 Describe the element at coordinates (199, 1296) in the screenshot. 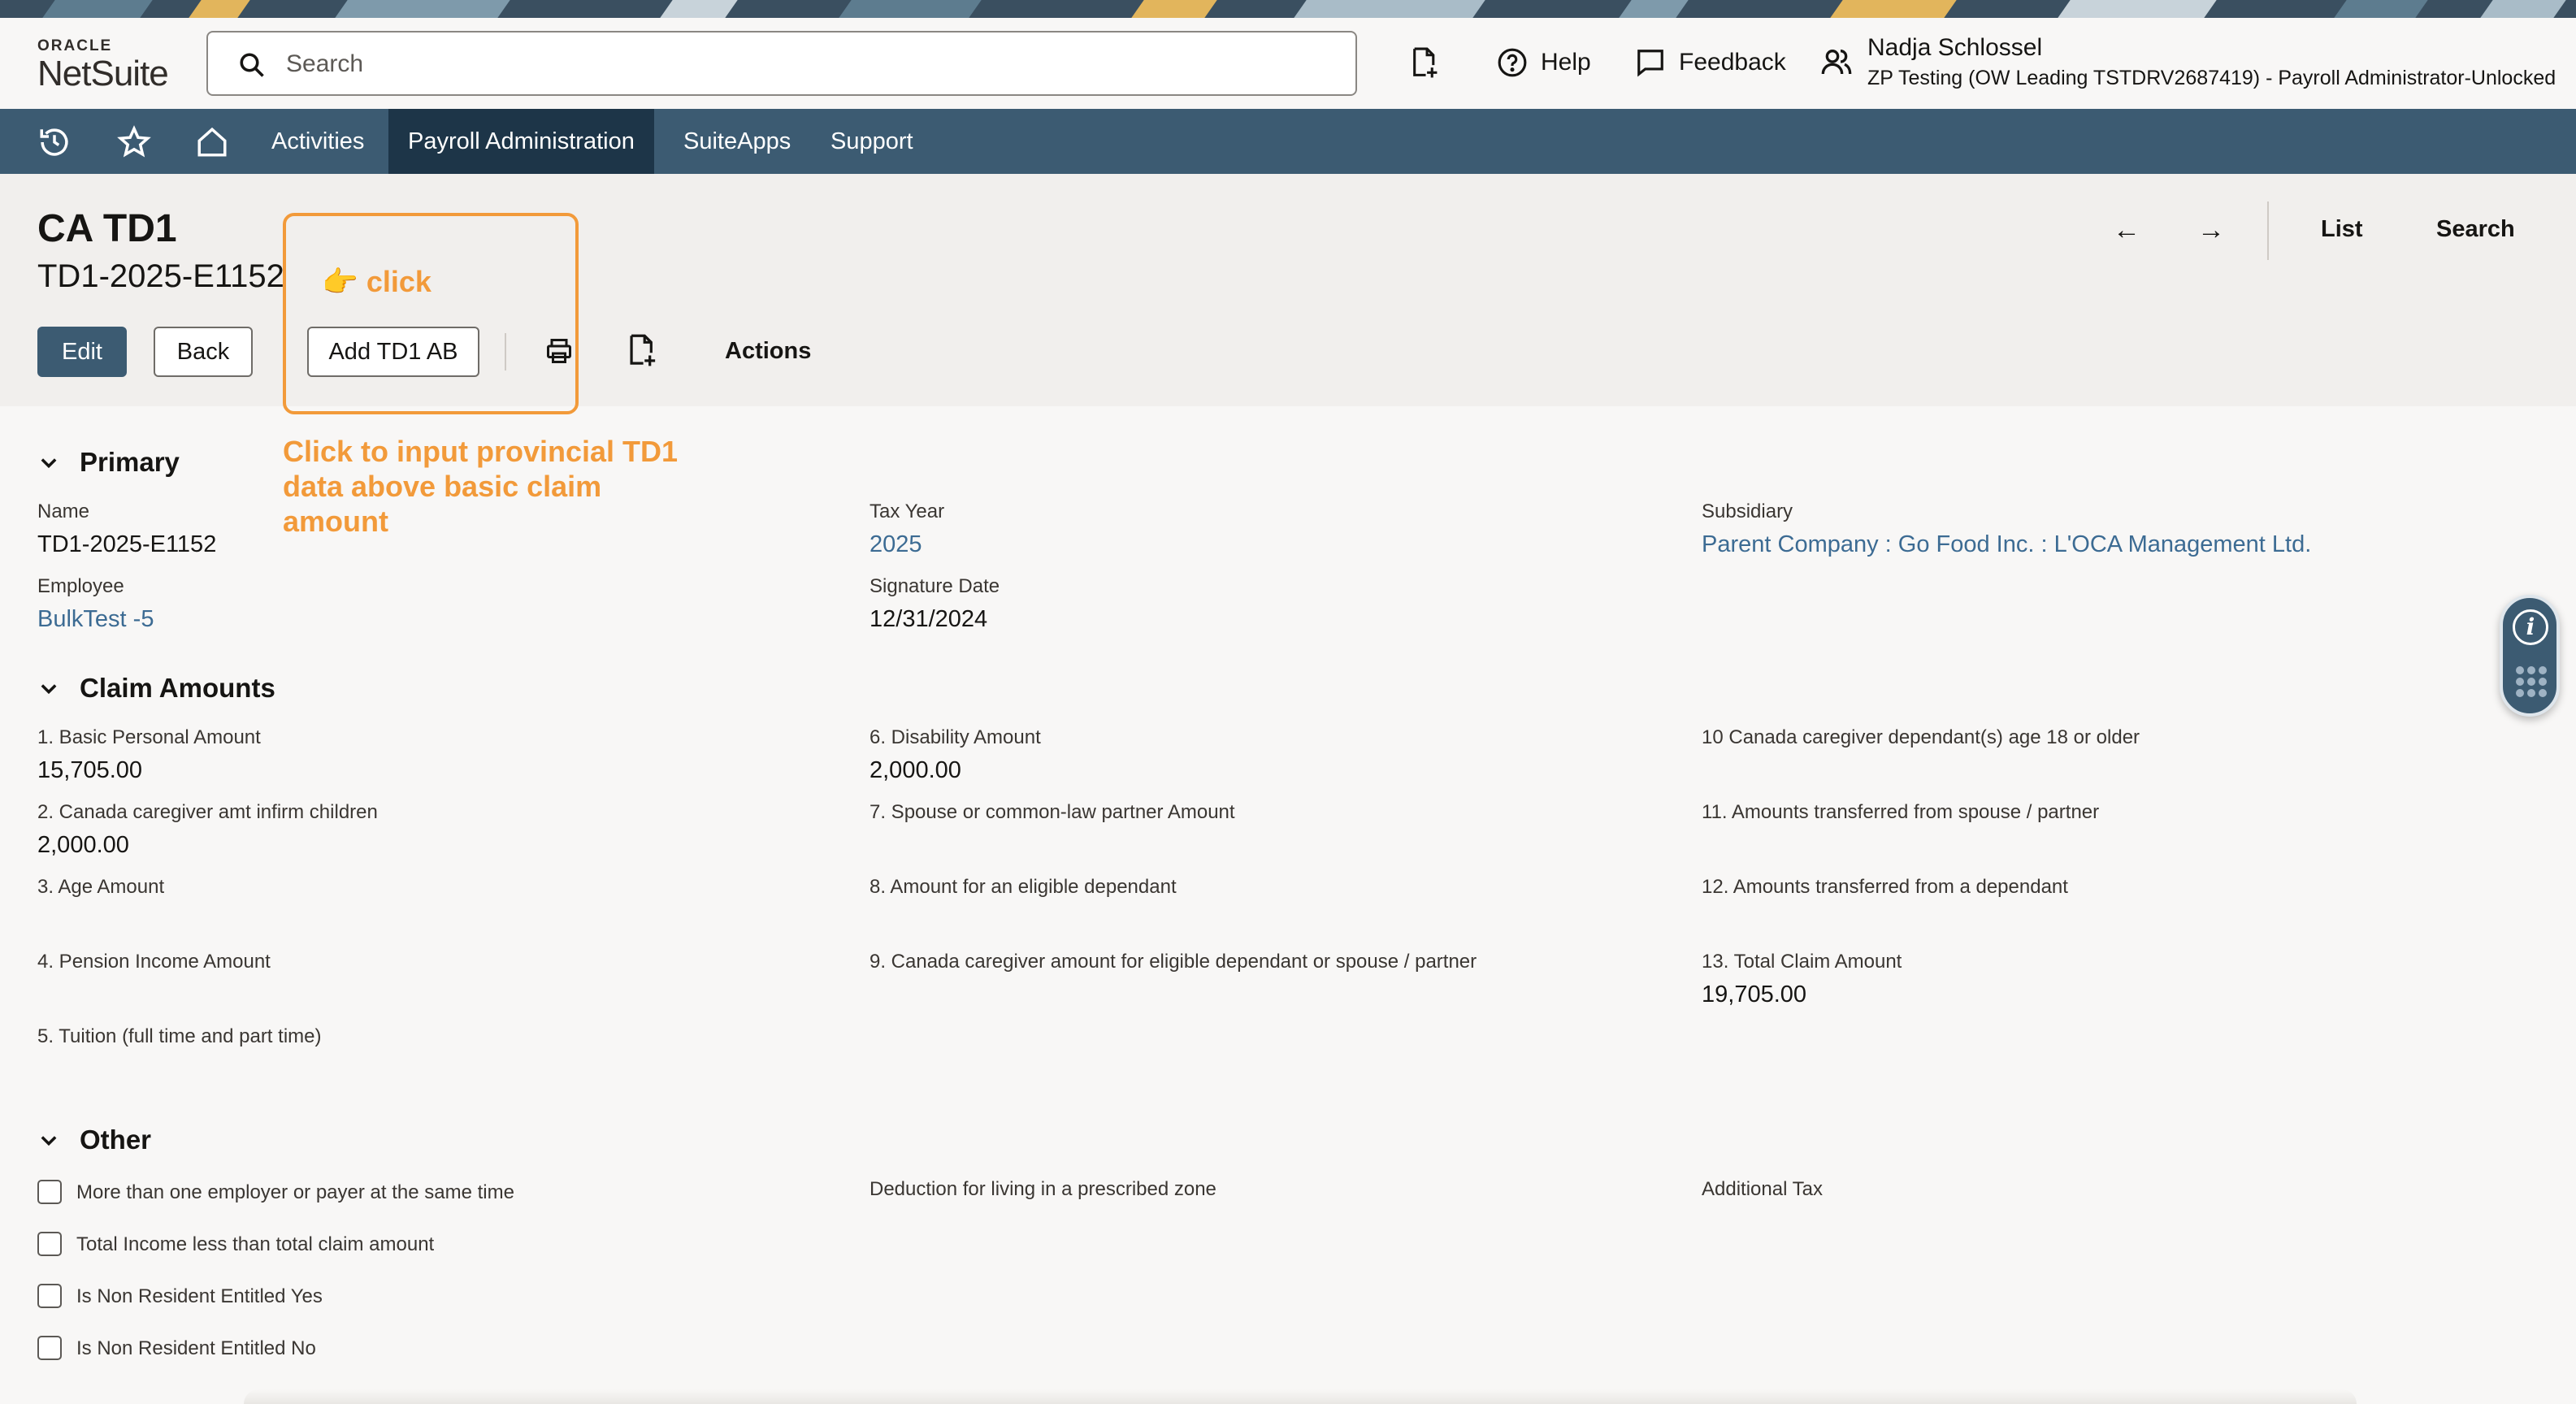

I see `checkbox-non-resident-yes-label: Is Non Resident Entitled Yes` at that location.